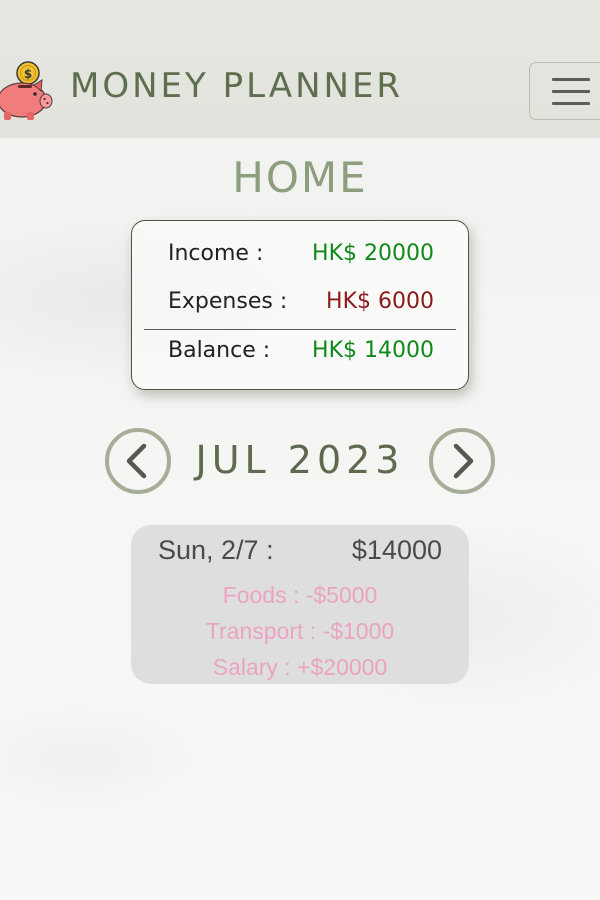 Image resolution: width=600 pixels, height=900 pixels. I want to click on expenses-label: Expenses :, so click(228, 301).